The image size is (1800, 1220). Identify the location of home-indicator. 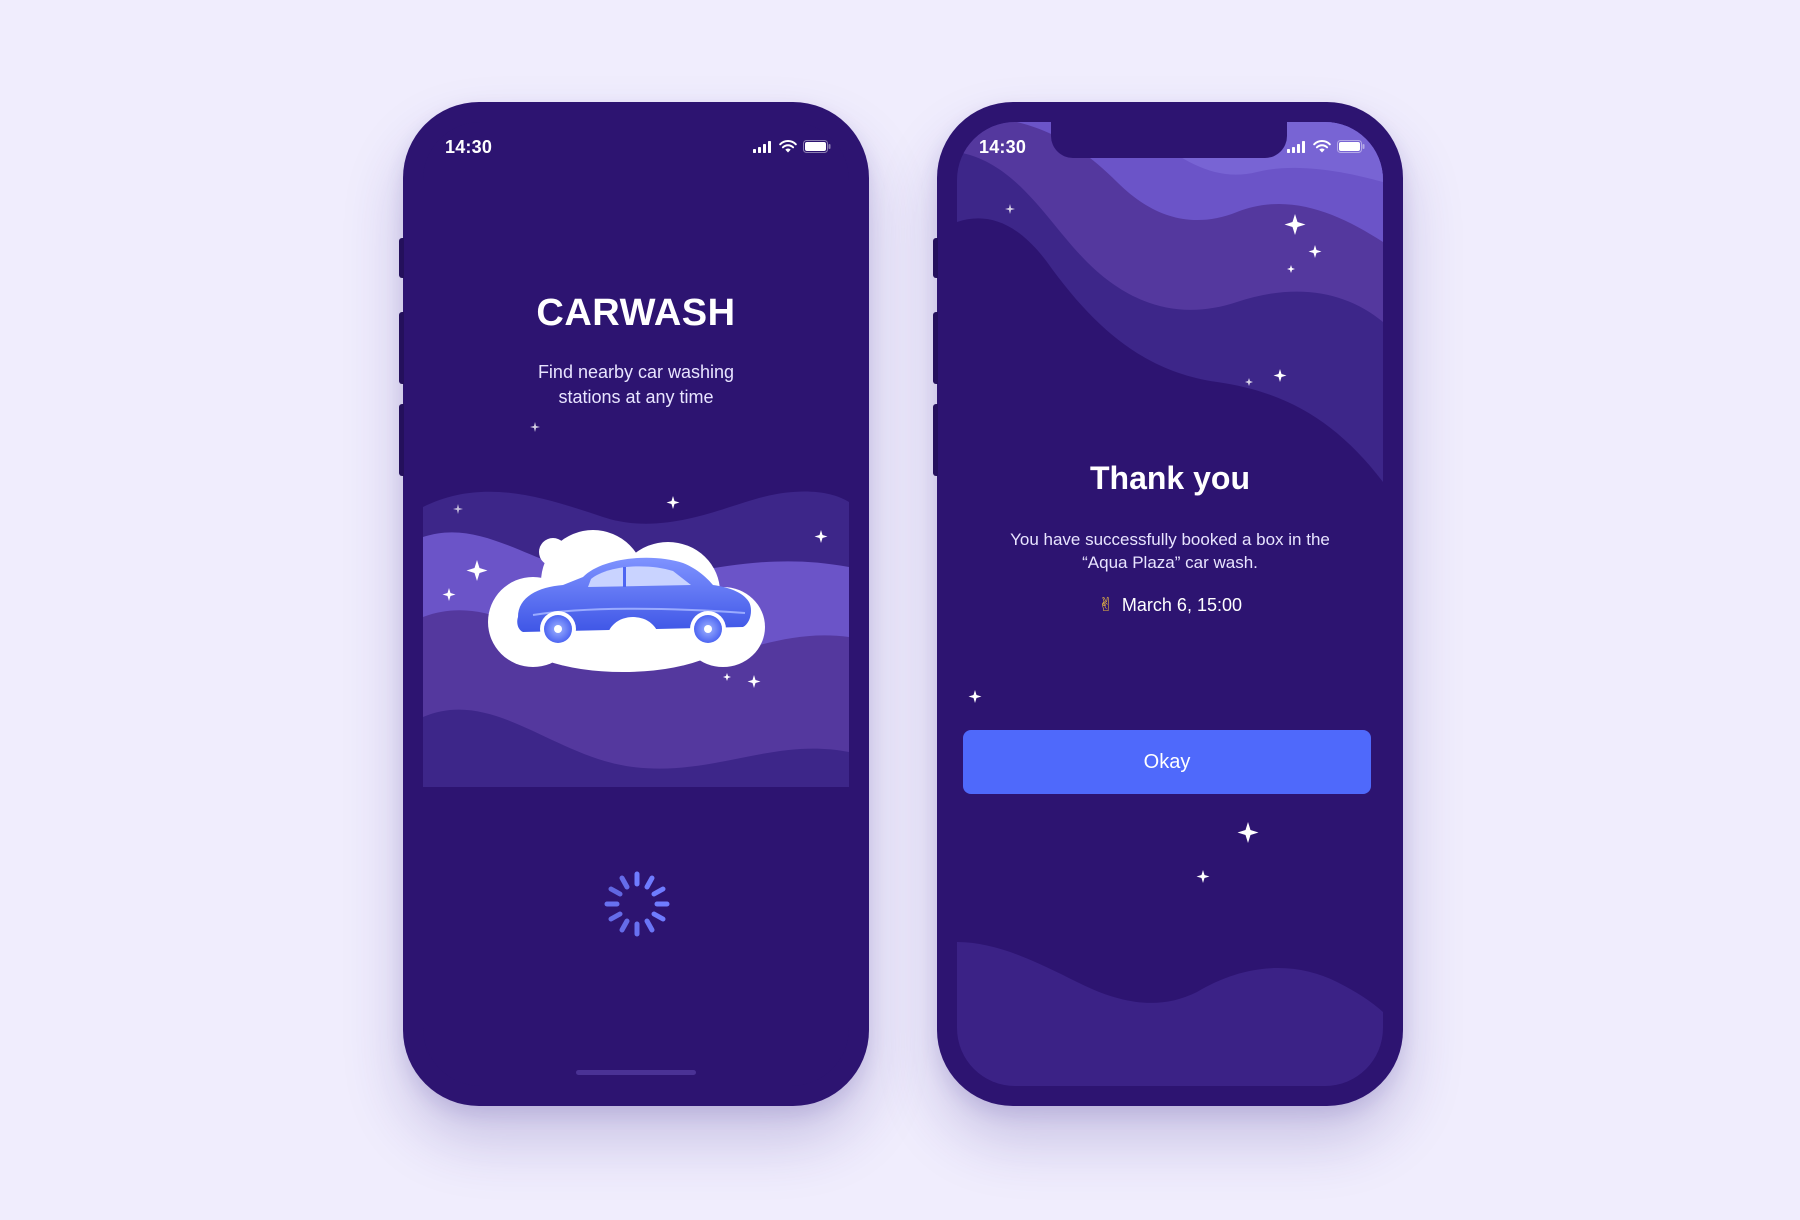
(636, 1072).